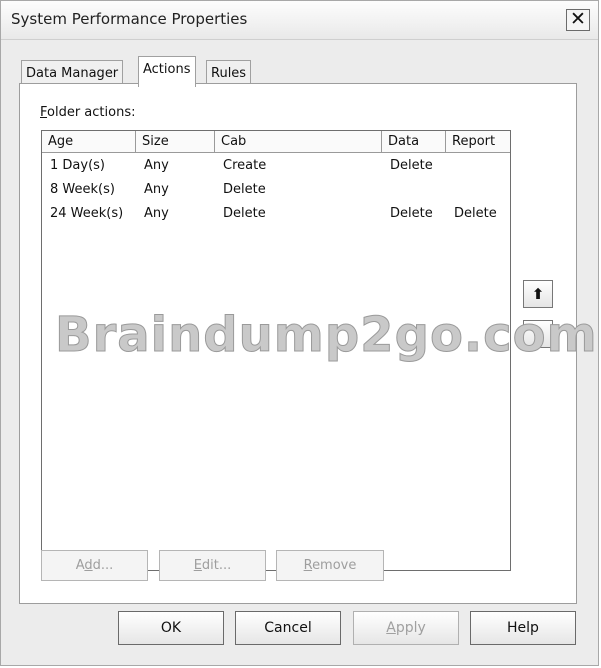  What do you see at coordinates (89, 142) in the screenshot?
I see `column-header-age: Age` at bounding box center [89, 142].